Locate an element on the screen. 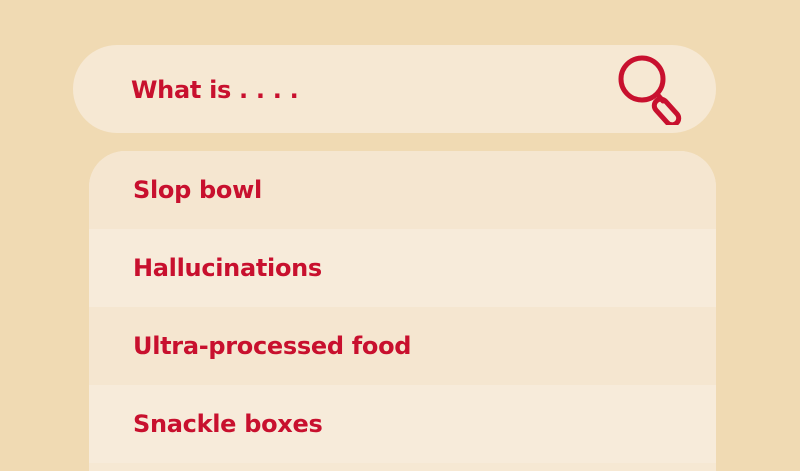 This screenshot has width=800, height=471. suggestion-label: Hallucinations is located at coordinates (227, 268).